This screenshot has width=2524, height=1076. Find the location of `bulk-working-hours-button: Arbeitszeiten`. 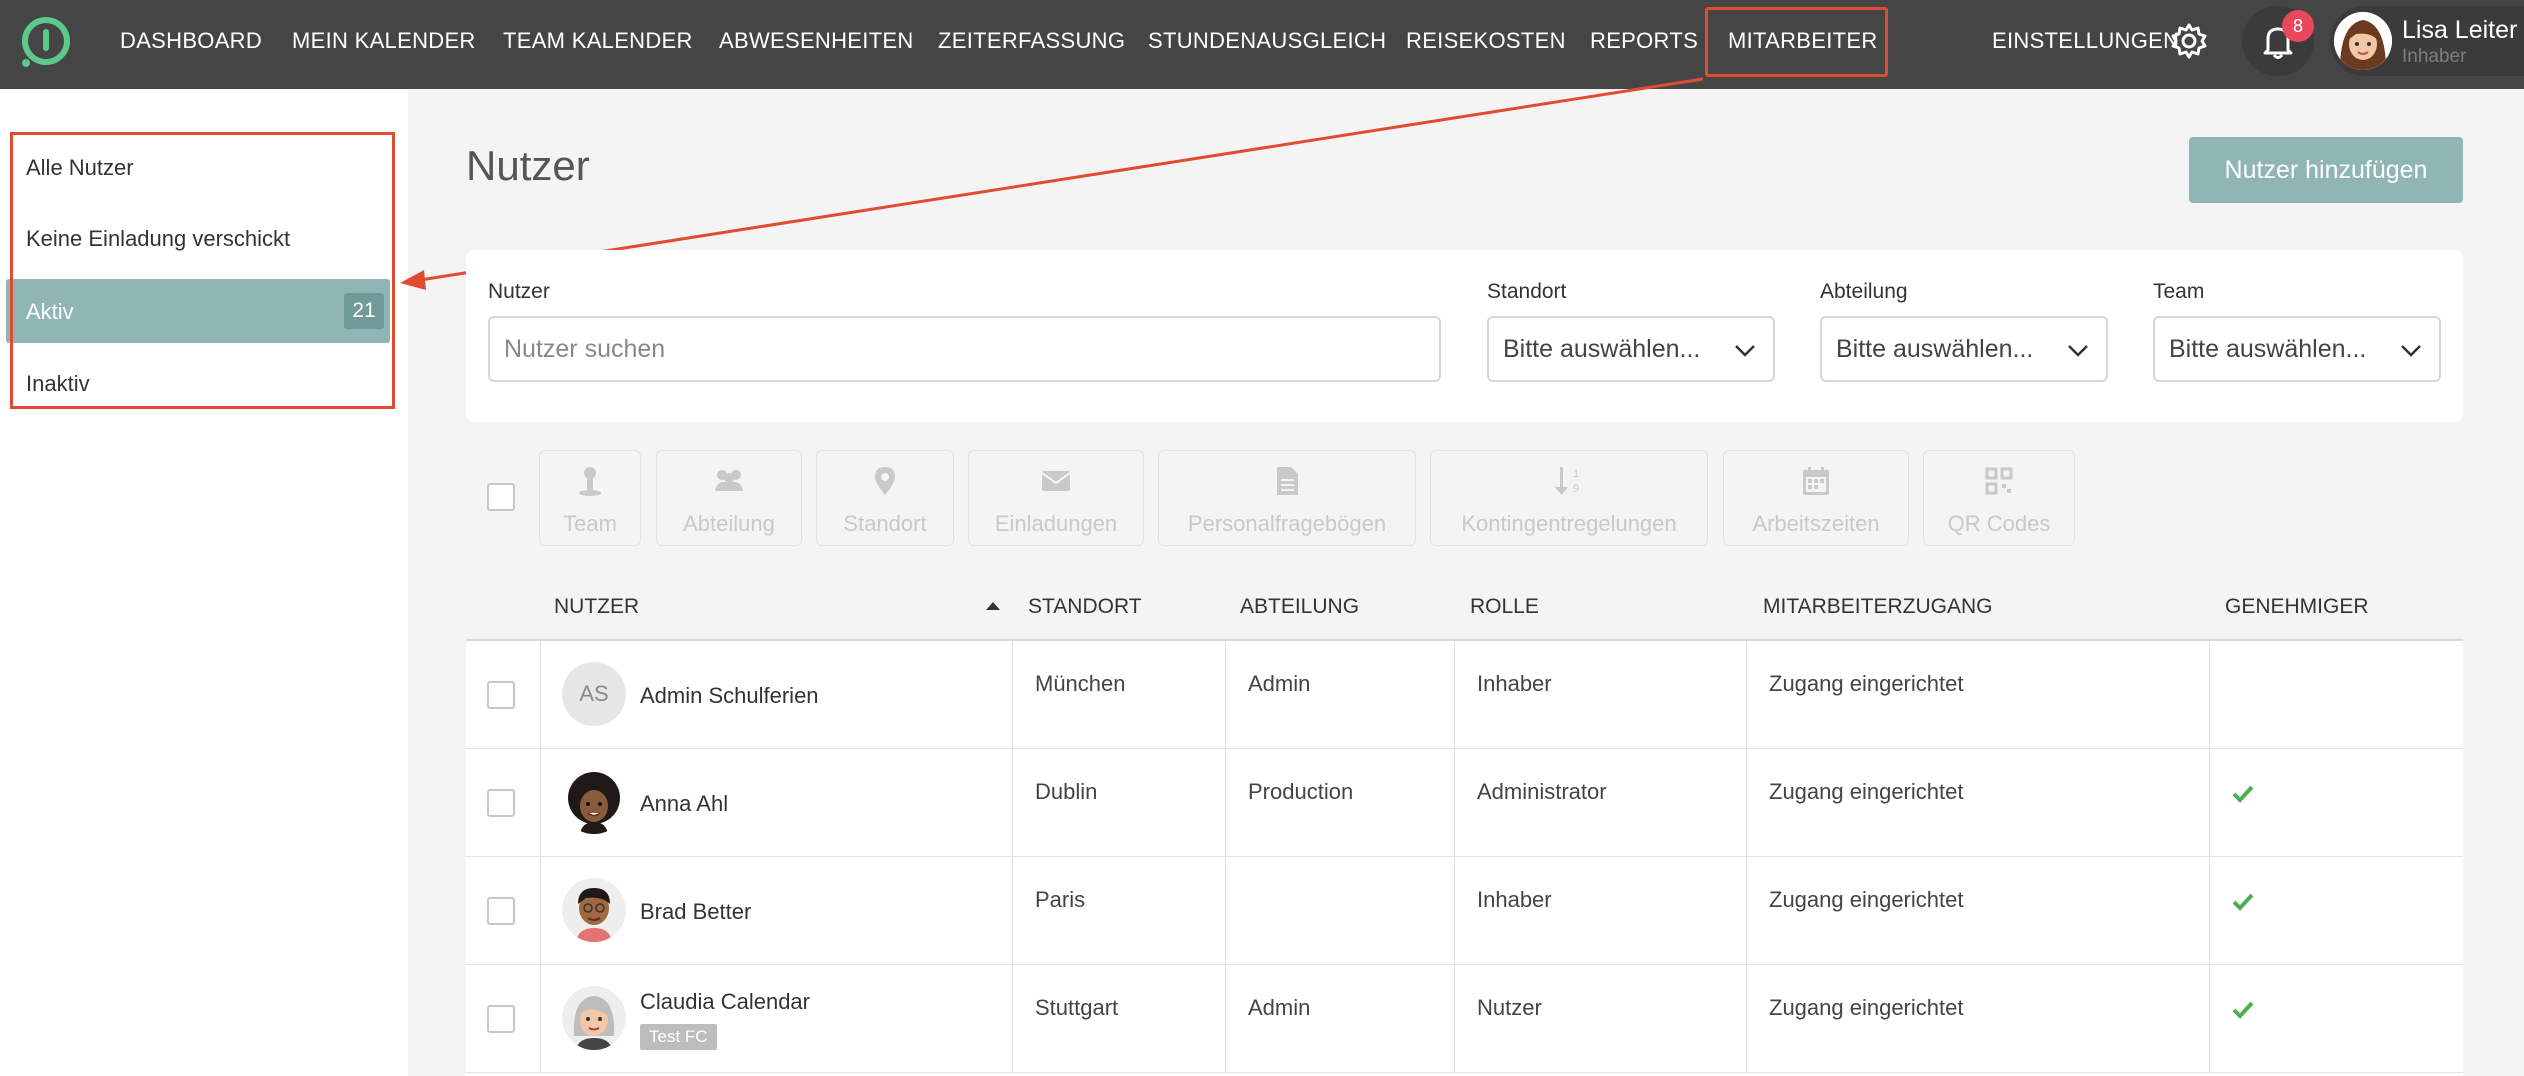

bulk-working-hours-button: Arbeitszeiten is located at coordinates (1816, 498).